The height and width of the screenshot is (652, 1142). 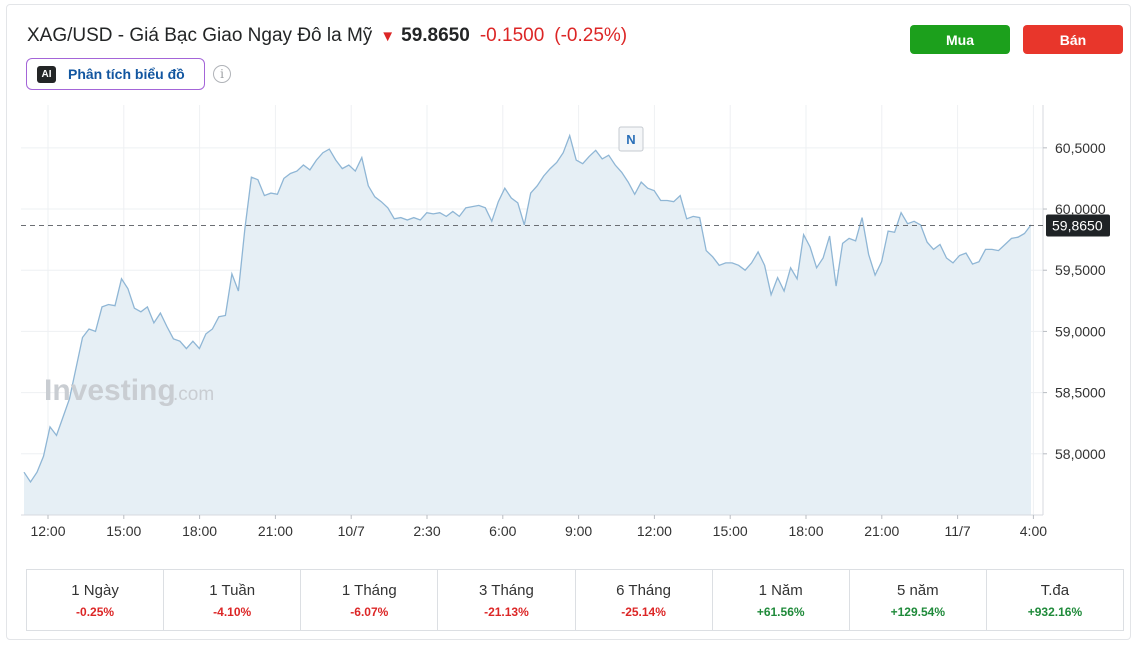 I want to click on y-tick-label: 59,5000, so click(x=1080, y=270).